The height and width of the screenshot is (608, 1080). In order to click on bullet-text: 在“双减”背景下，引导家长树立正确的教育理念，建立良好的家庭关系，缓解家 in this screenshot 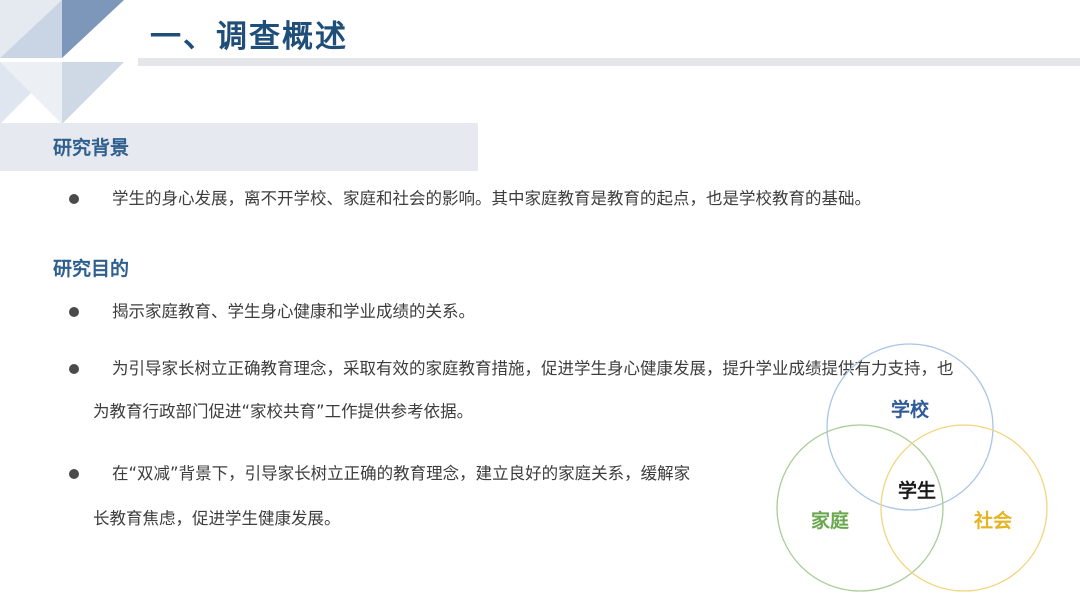, I will do `click(401, 473)`.